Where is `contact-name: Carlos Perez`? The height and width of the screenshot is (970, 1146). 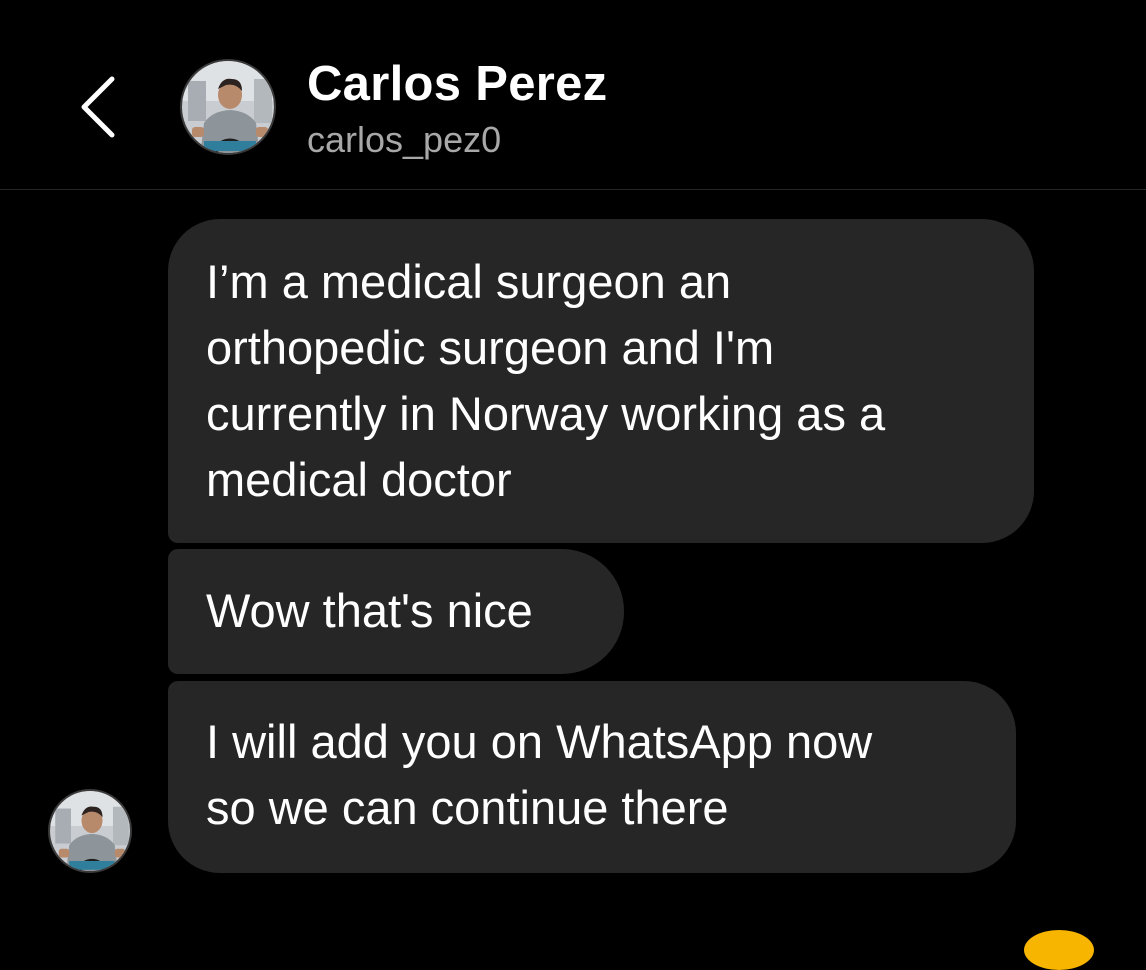 contact-name: Carlos Perez is located at coordinates (457, 84).